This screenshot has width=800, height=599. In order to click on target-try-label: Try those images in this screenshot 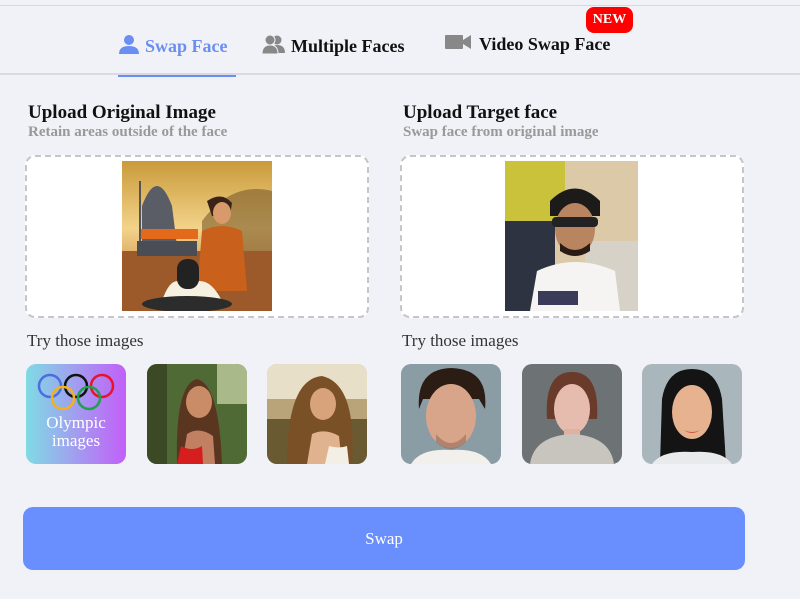, I will do `click(460, 340)`.